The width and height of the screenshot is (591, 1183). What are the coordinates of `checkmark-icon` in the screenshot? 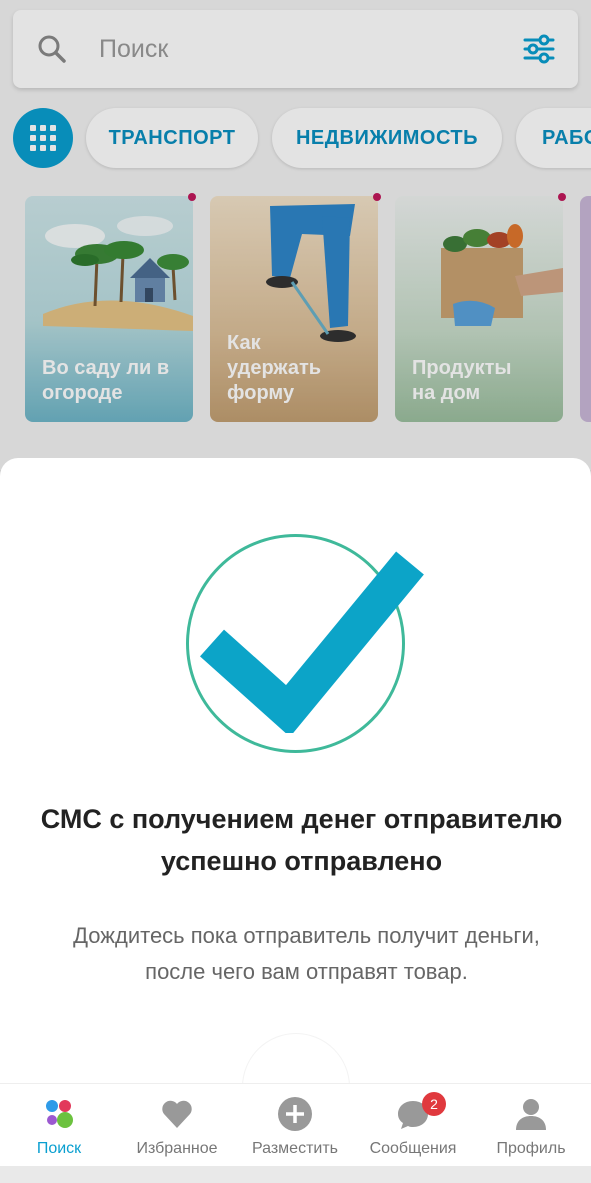 It's located at (312, 642).